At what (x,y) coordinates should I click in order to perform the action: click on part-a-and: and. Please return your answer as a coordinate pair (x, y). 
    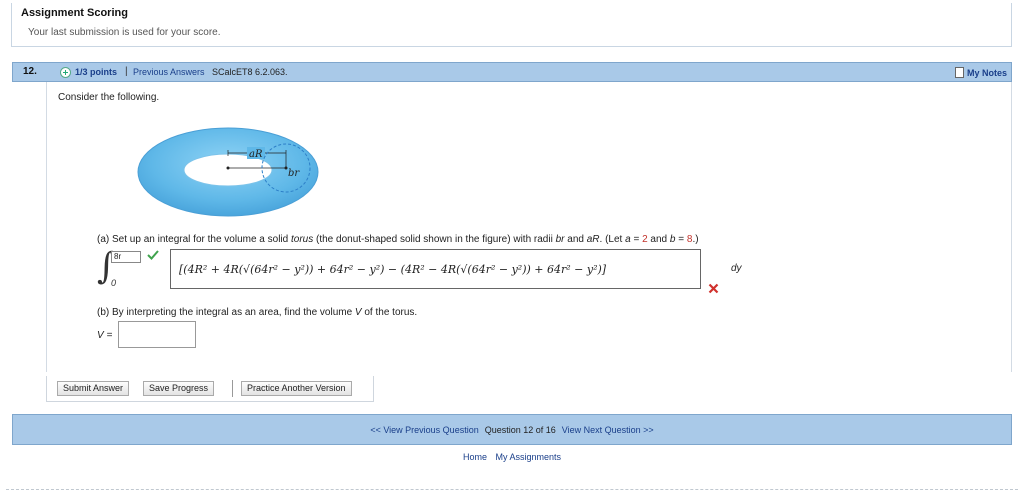
    Looking at the image, I should click on (575, 239).